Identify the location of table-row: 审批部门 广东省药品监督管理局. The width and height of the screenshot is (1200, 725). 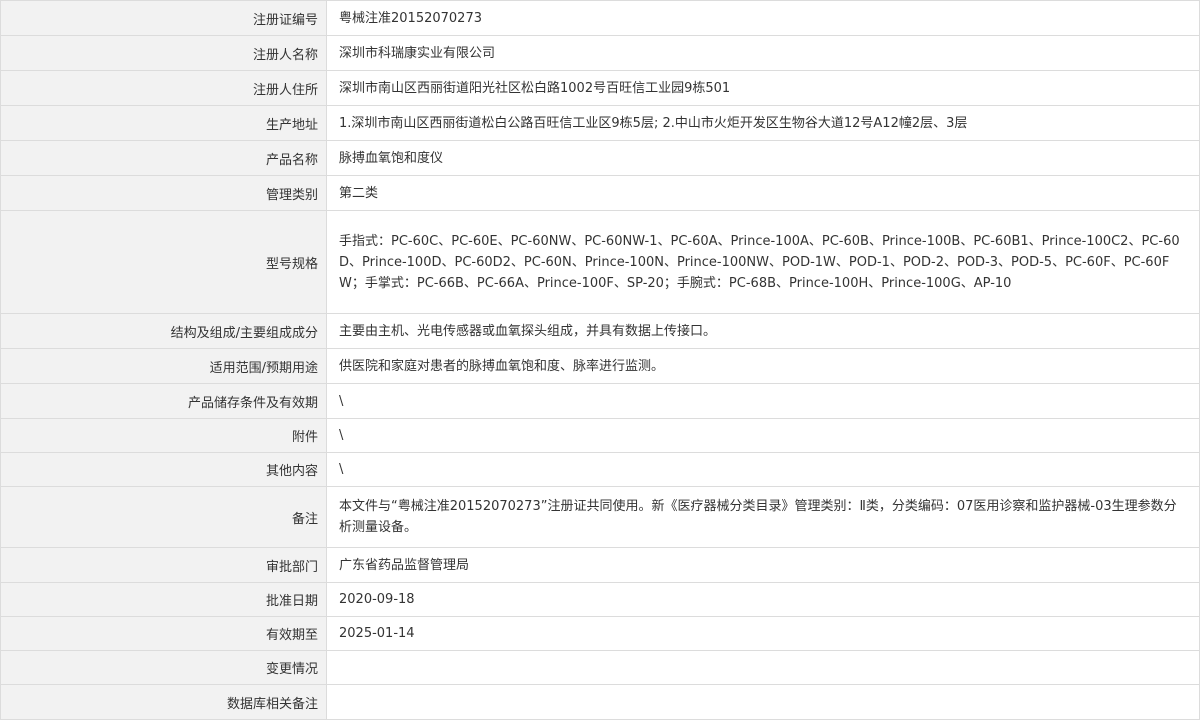
(600, 565).